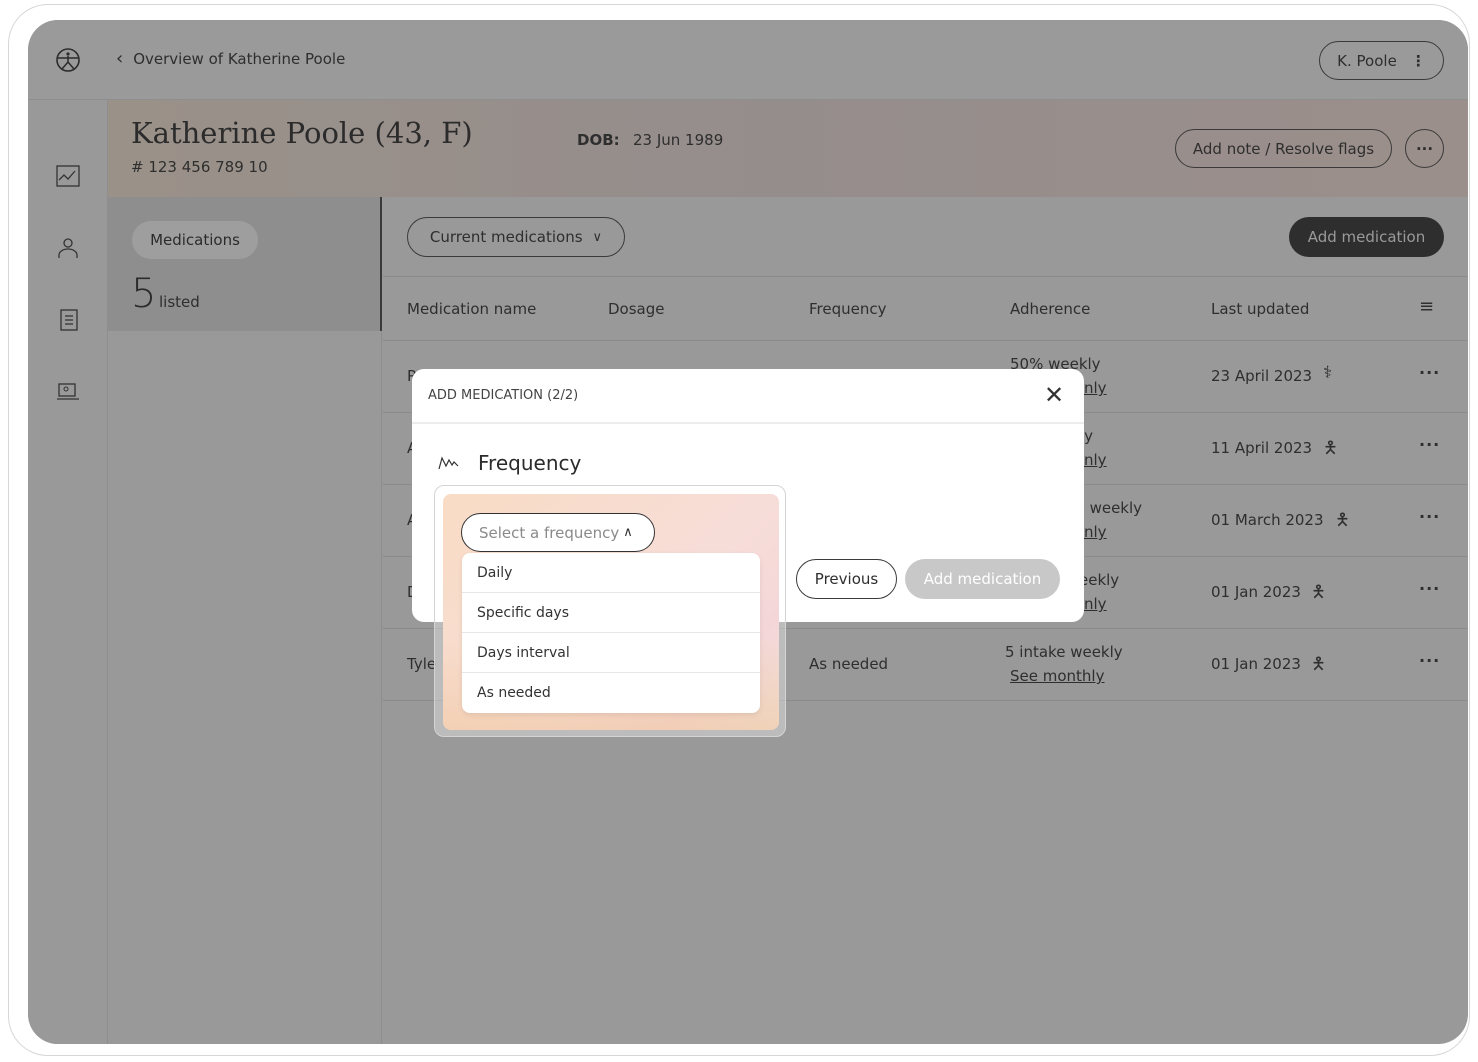 The image size is (1478, 1062). What do you see at coordinates (120, 58) in the screenshot?
I see `chevron-left-icon: ‹` at bounding box center [120, 58].